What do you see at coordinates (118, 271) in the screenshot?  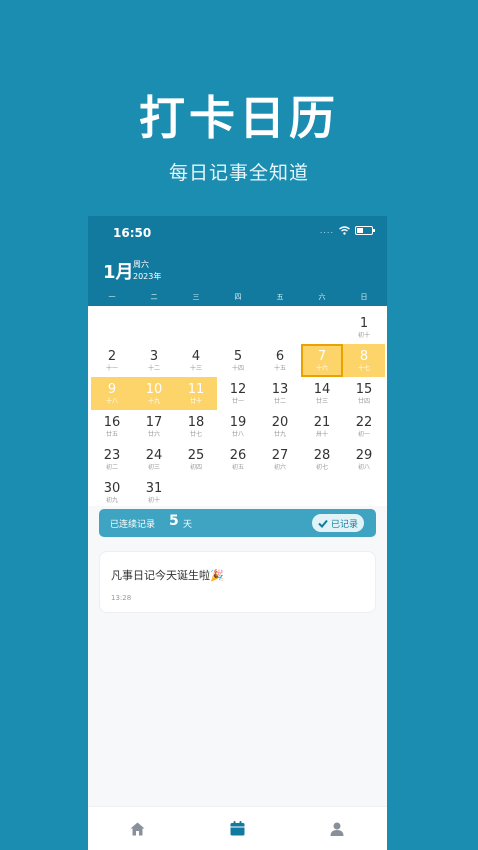 I see `month-label: 1月` at bounding box center [118, 271].